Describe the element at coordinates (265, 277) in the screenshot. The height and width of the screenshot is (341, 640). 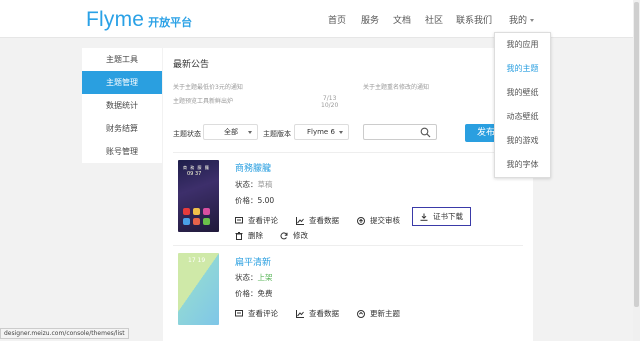
I see `status-badge: 上架` at that location.